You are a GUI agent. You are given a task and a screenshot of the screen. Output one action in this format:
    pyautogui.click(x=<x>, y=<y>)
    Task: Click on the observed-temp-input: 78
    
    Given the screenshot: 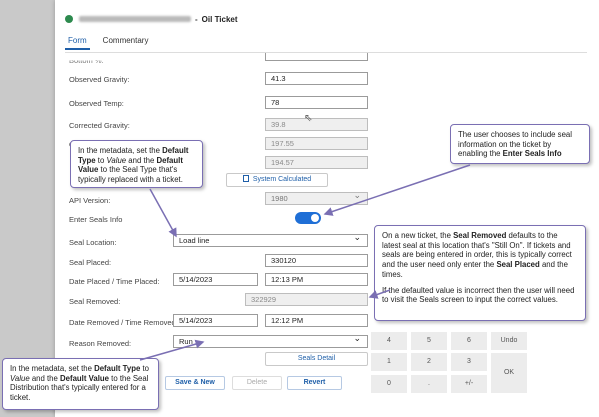 What is the action you would take?
    pyautogui.click(x=316, y=102)
    